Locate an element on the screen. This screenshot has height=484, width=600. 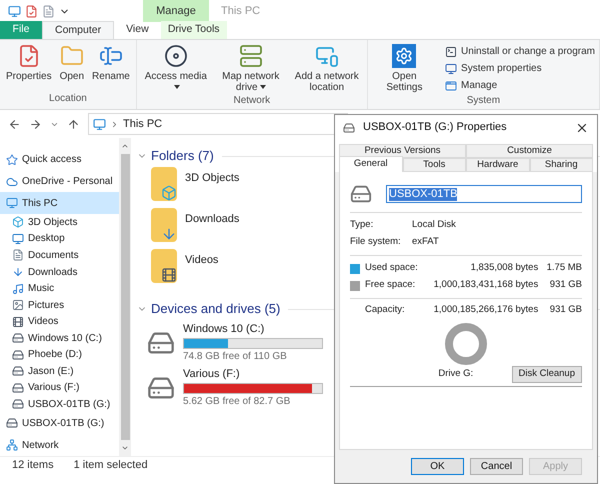
address-field: This PC is located at coordinates (218, 124).